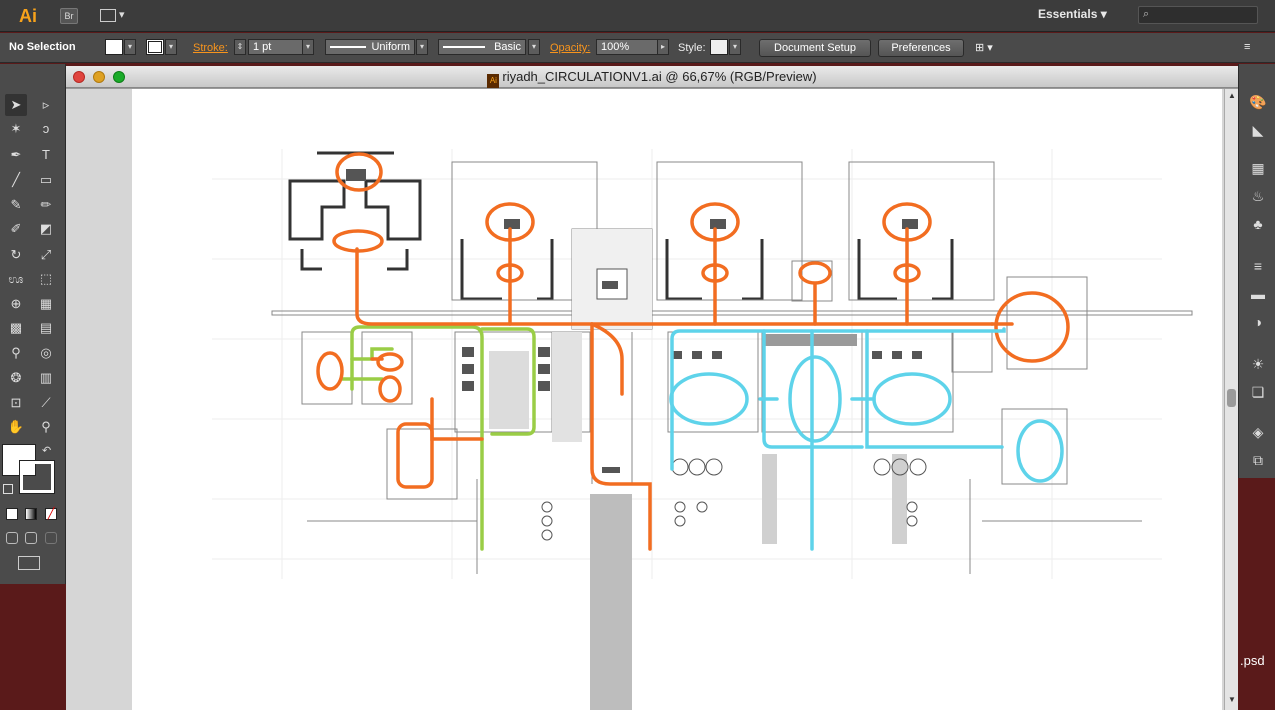 The width and height of the screenshot is (1275, 710). What do you see at coordinates (1258, 266) in the screenshot?
I see `stroke-panel-icon: ≡` at bounding box center [1258, 266].